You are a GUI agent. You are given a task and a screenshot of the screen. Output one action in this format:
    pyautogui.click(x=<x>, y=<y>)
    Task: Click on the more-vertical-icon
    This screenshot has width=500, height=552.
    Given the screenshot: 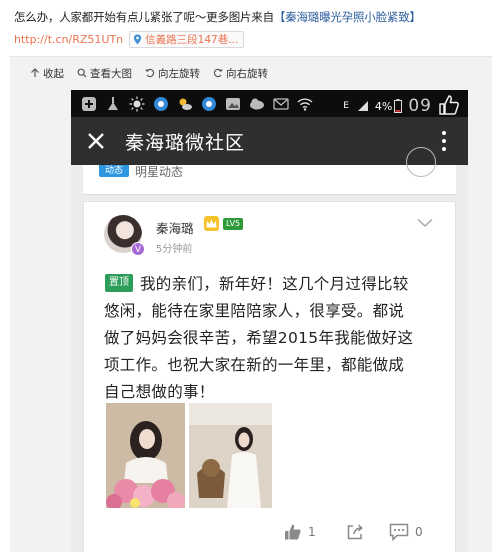 What is the action you would take?
    pyautogui.click(x=444, y=133)
    